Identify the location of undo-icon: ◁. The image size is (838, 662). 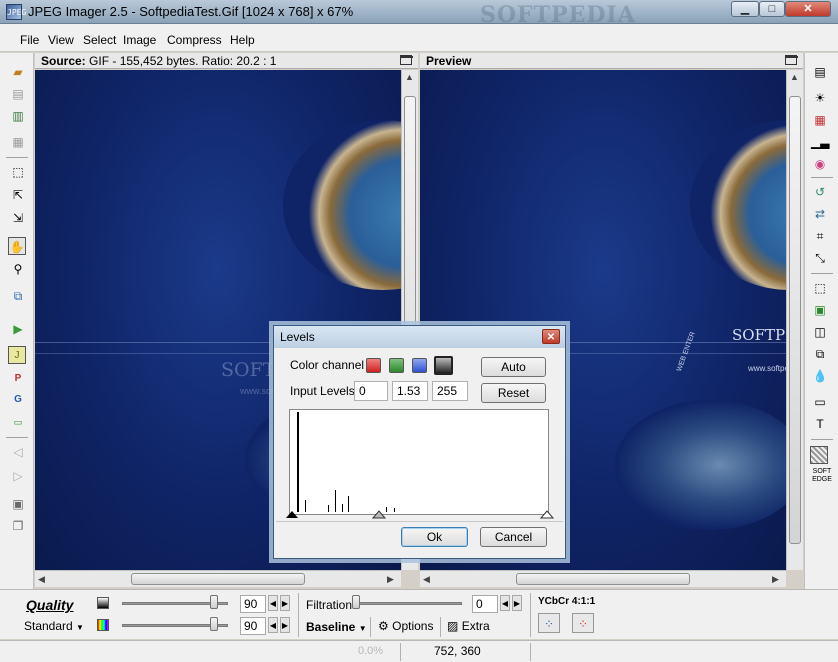
(18, 452).